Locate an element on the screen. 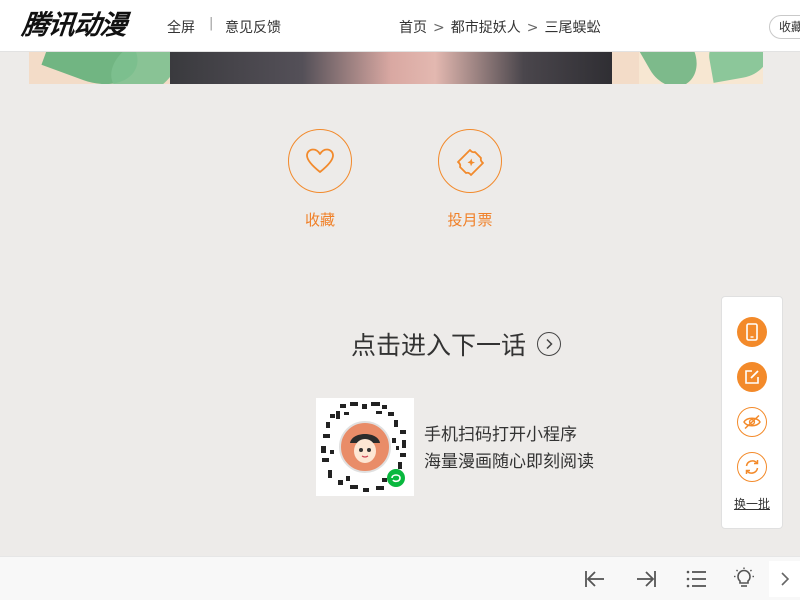 The image size is (800, 600). favorite-label: 收藏 is located at coordinates (319, 220).